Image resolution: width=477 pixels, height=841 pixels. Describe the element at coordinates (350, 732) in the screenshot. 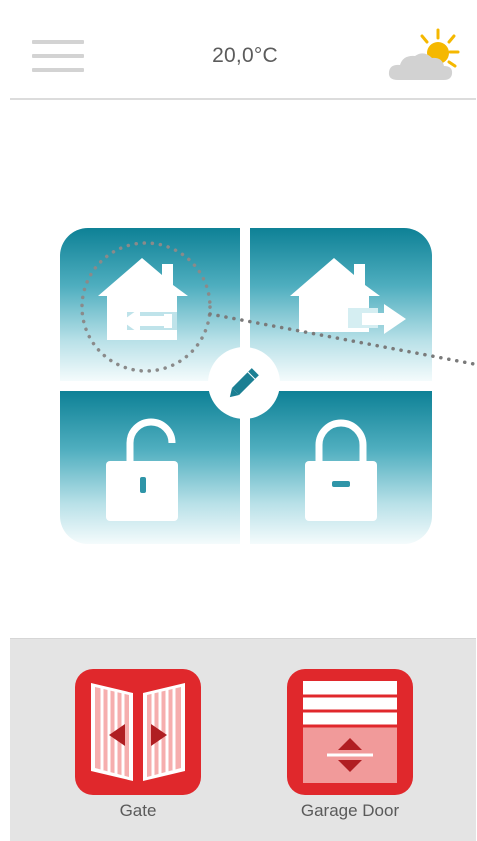

I see `garage-door-icon` at that location.